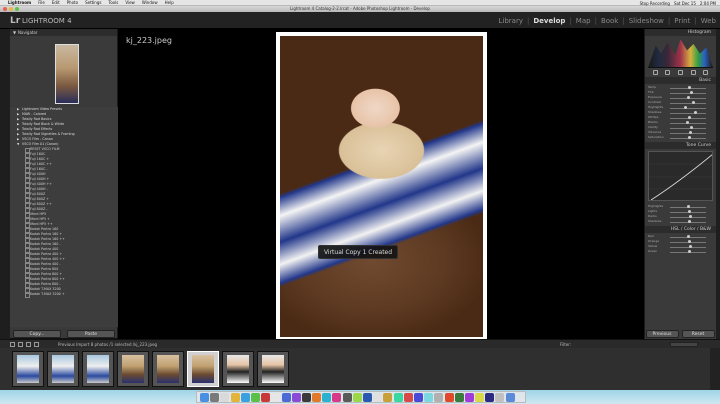 The image size is (720, 404). I want to click on module-library: Library, so click(511, 21).